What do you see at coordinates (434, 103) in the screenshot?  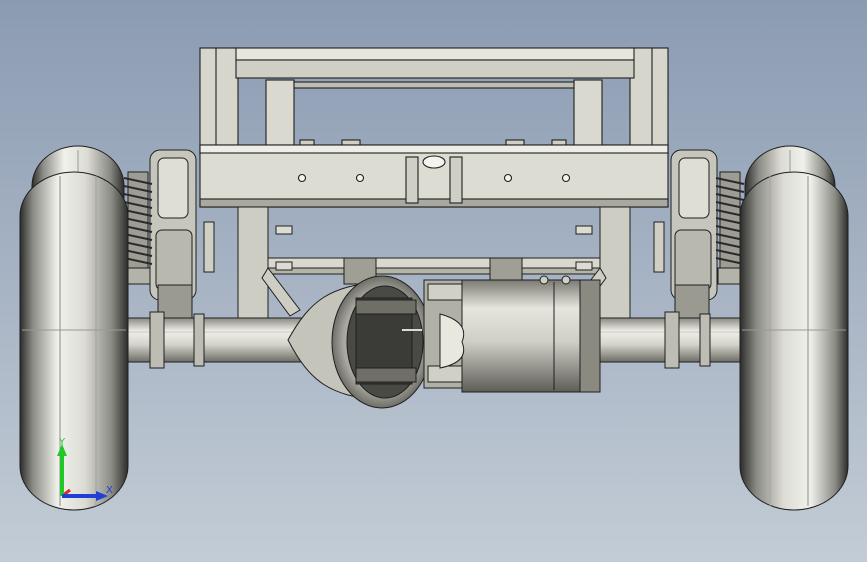 I see `rear-frame` at bounding box center [434, 103].